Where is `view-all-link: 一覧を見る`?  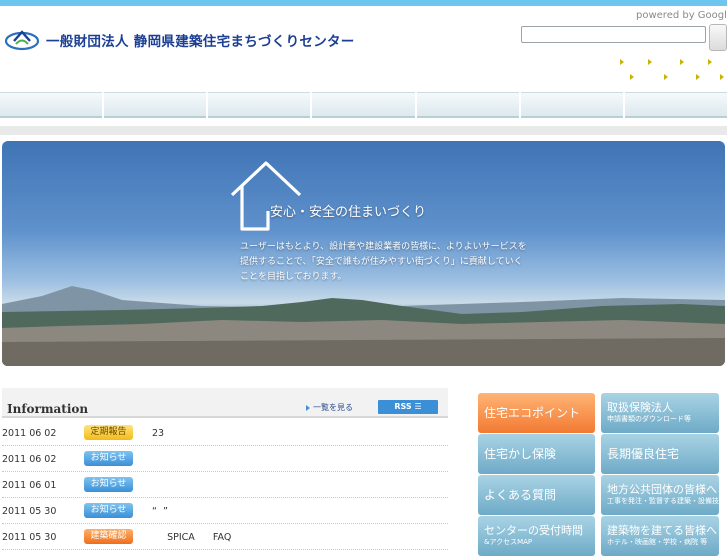
view-all-link: 一覧を見る is located at coordinates (329, 407).